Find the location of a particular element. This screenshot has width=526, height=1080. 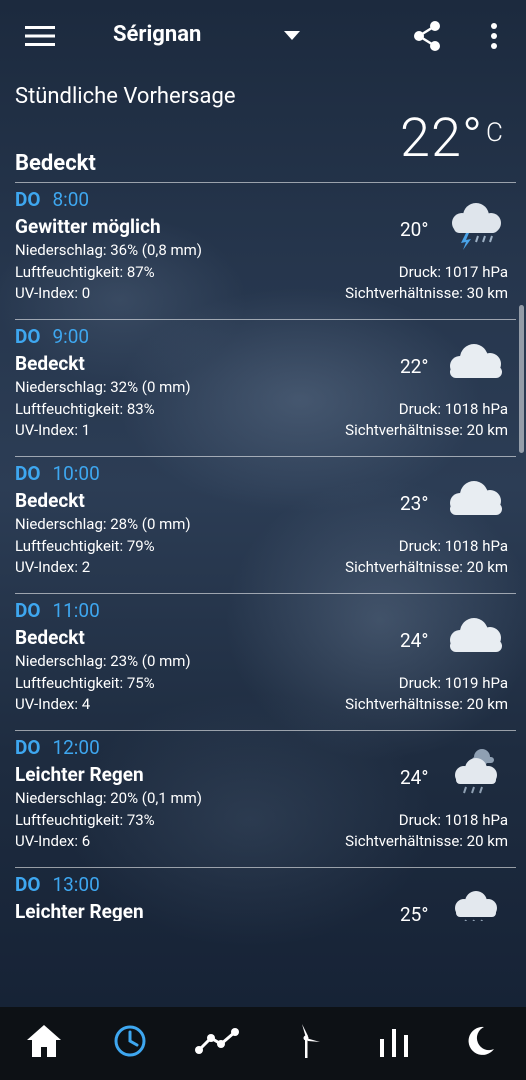

wind-turbine-icon is located at coordinates (306, 1043).